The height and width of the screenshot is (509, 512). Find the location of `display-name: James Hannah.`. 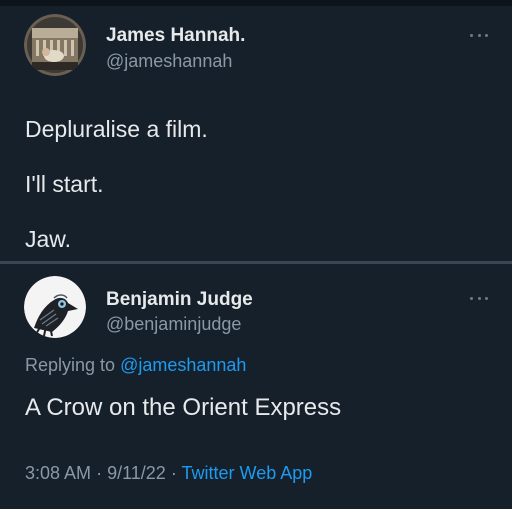

display-name: James Hannah. is located at coordinates (175, 36).